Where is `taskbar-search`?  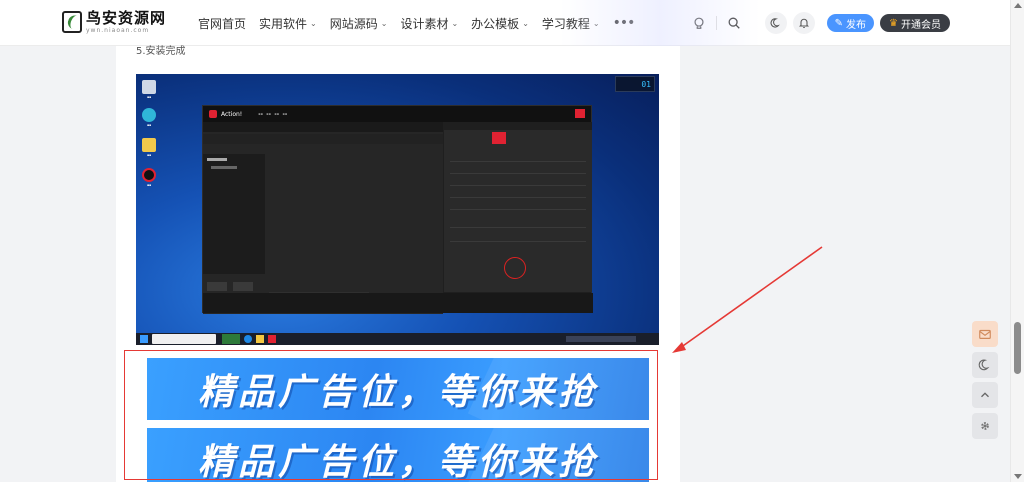 taskbar-search is located at coordinates (184, 339).